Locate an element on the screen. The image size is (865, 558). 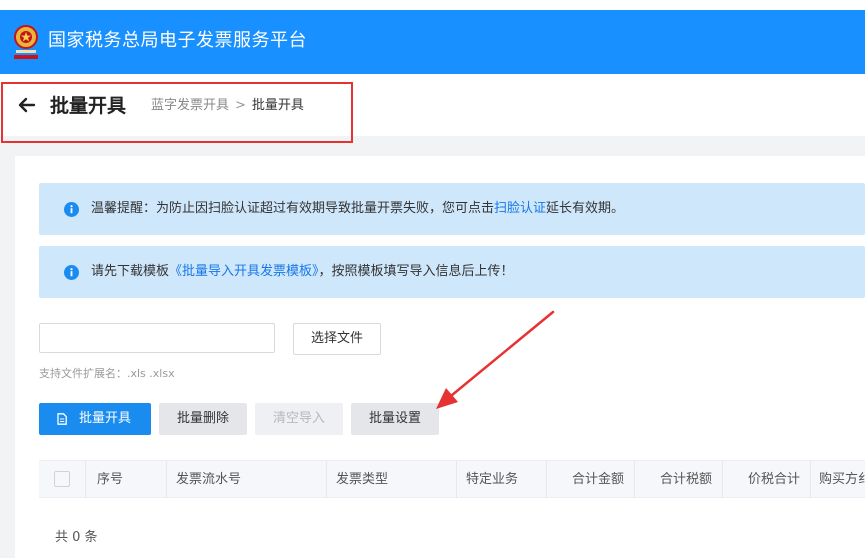
column-header-total-amount: 合计金额 is located at coordinates (590, 479).